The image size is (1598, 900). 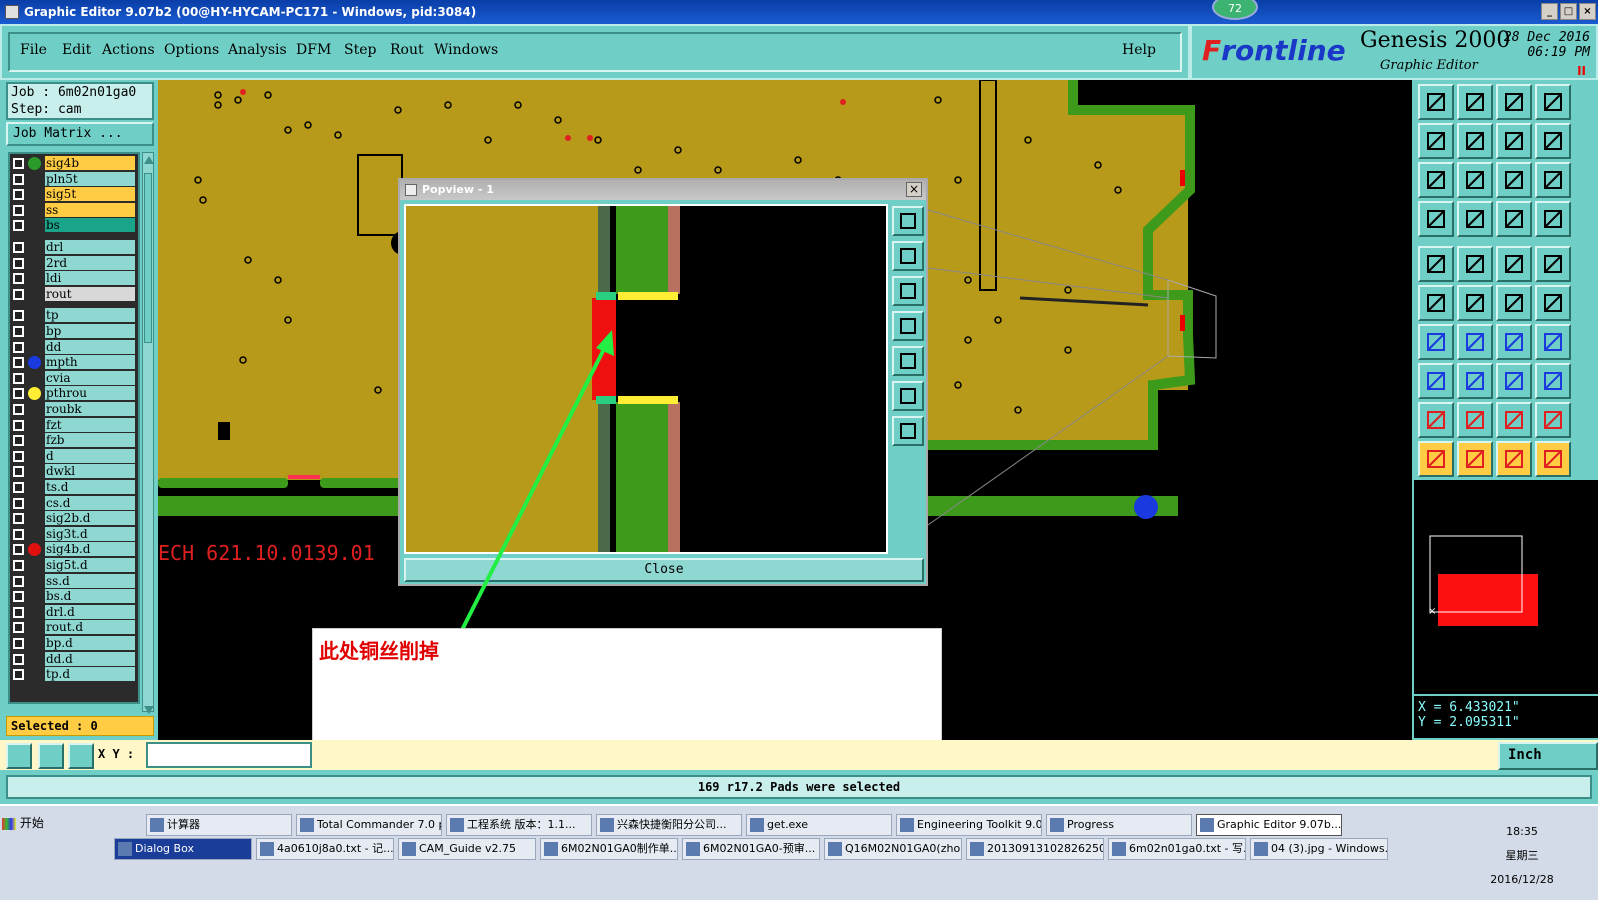 I want to click on menu-step: Step, so click(x=360, y=50).